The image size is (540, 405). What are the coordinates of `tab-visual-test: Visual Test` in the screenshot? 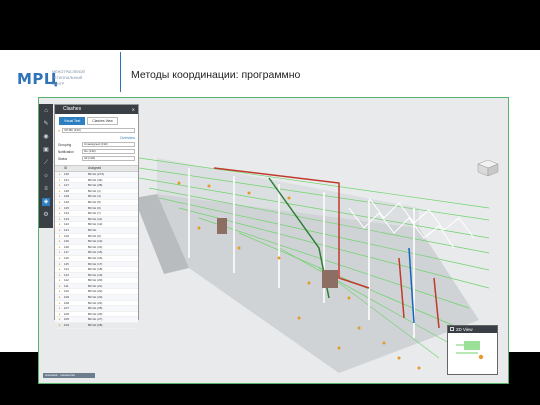 It's located at (72, 121).